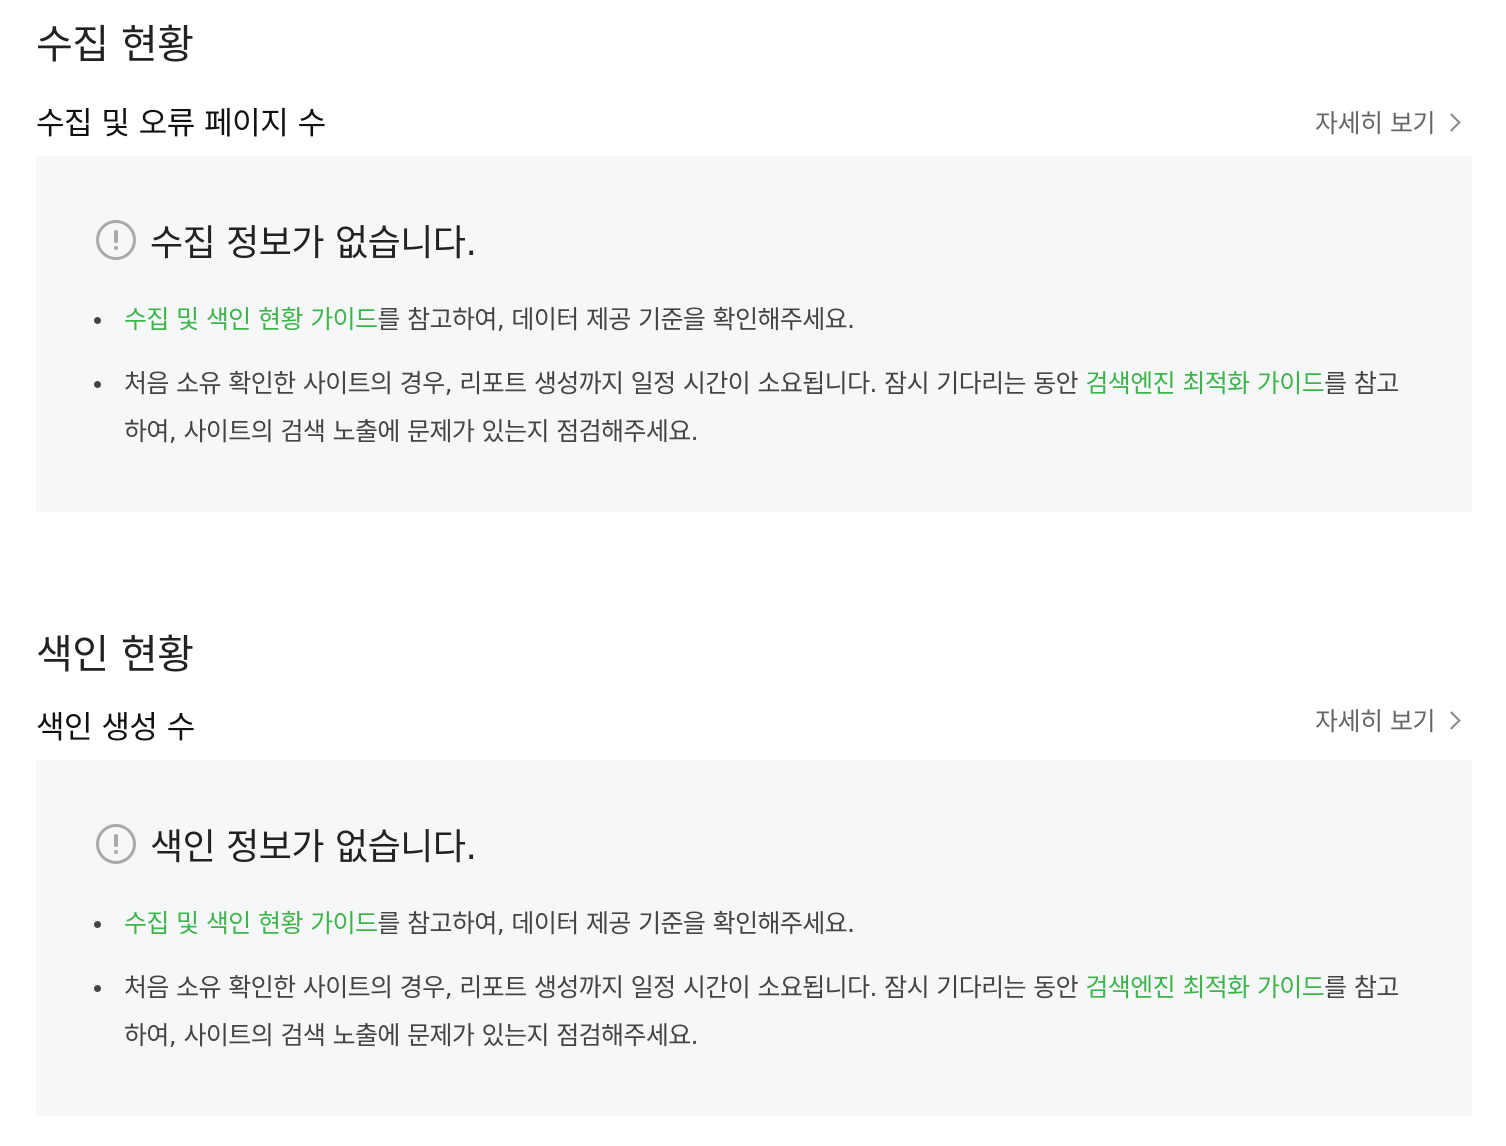 The image size is (1506, 1146). Describe the element at coordinates (115, 45) in the screenshot. I see `section-title: 수집 현황` at that location.